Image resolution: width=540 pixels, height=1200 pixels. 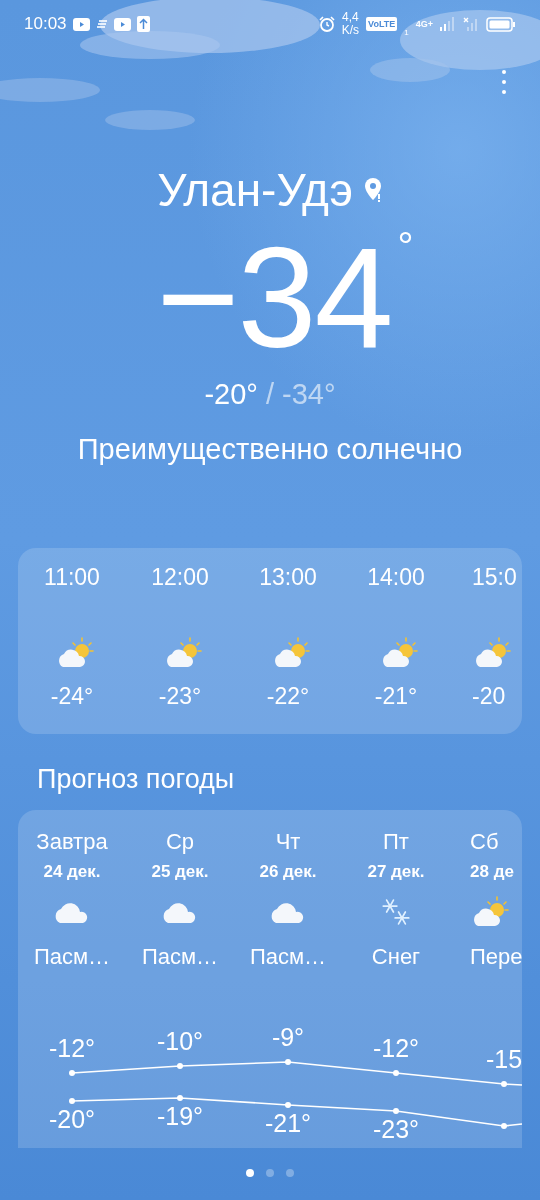 What do you see at coordinates (396, 872) in the screenshot?
I see `date-label: 27 дек.` at bounding box center [396, 872].